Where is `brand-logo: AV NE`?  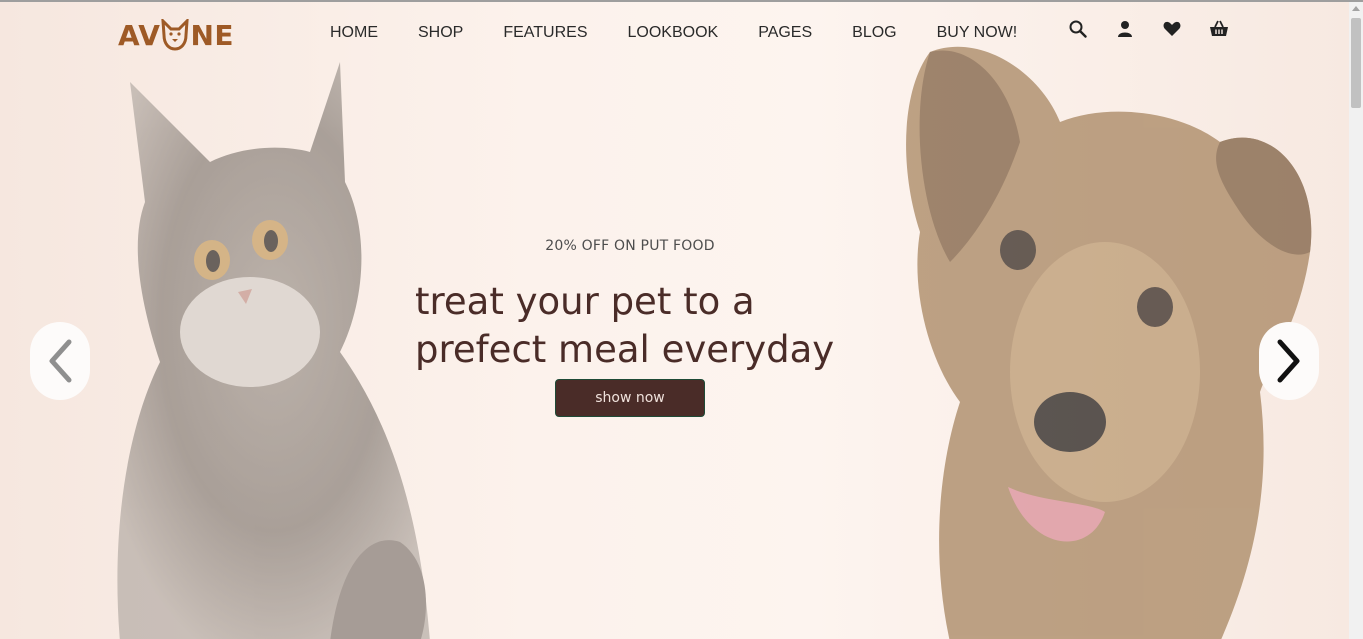
brand-logo: AV NE is located at coordinates (176, 35).